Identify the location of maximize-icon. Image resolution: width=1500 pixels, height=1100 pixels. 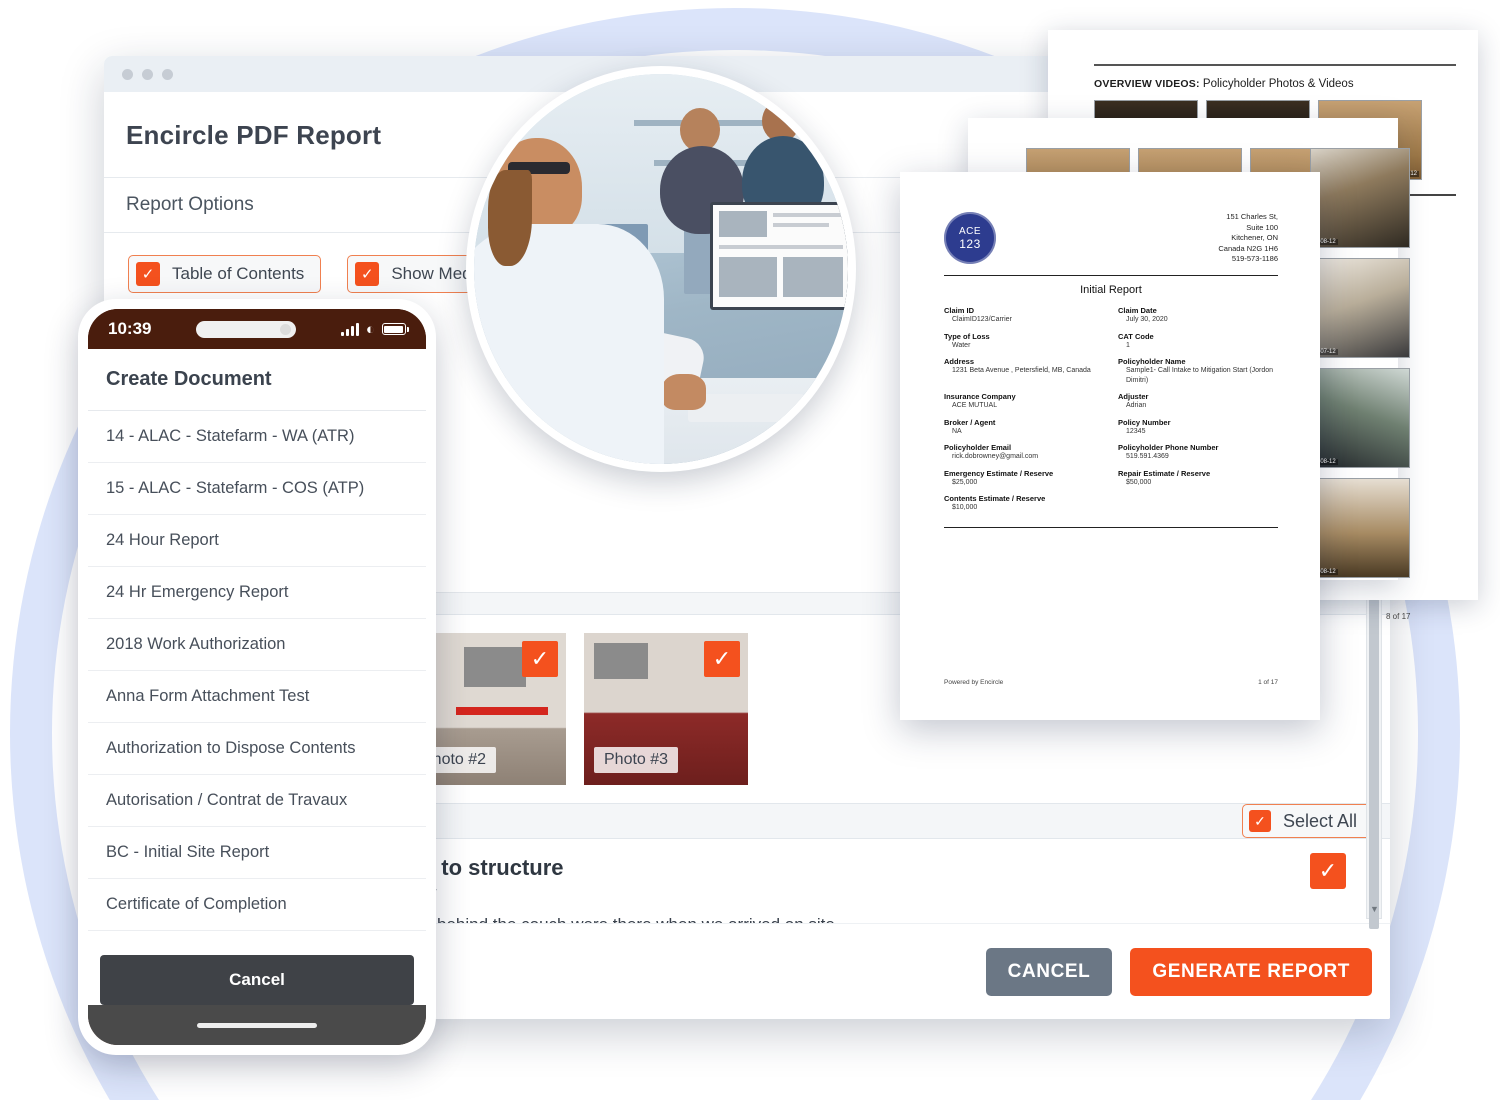
(167, 74).